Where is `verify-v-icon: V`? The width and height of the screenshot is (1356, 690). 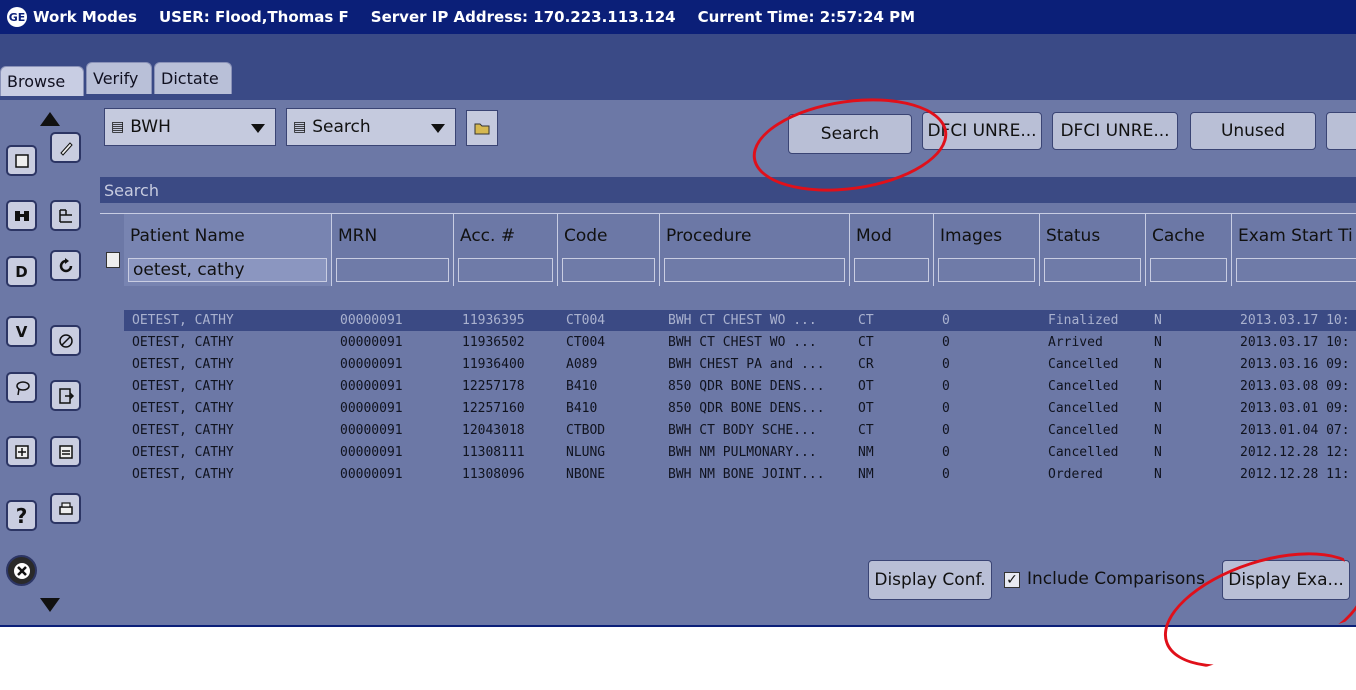
verify-v-icon: V is located at coordinates (21, 331).